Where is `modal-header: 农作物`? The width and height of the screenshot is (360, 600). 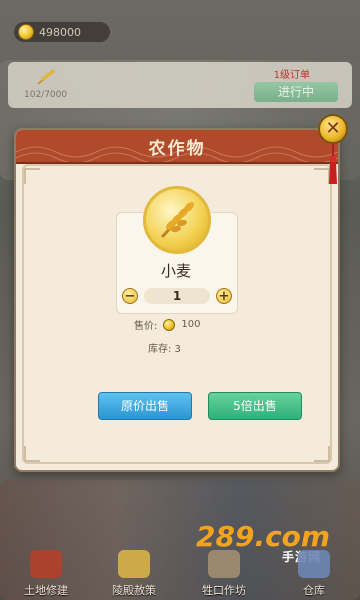
modal-header: 农作物 is located at coordinates (177, 147).